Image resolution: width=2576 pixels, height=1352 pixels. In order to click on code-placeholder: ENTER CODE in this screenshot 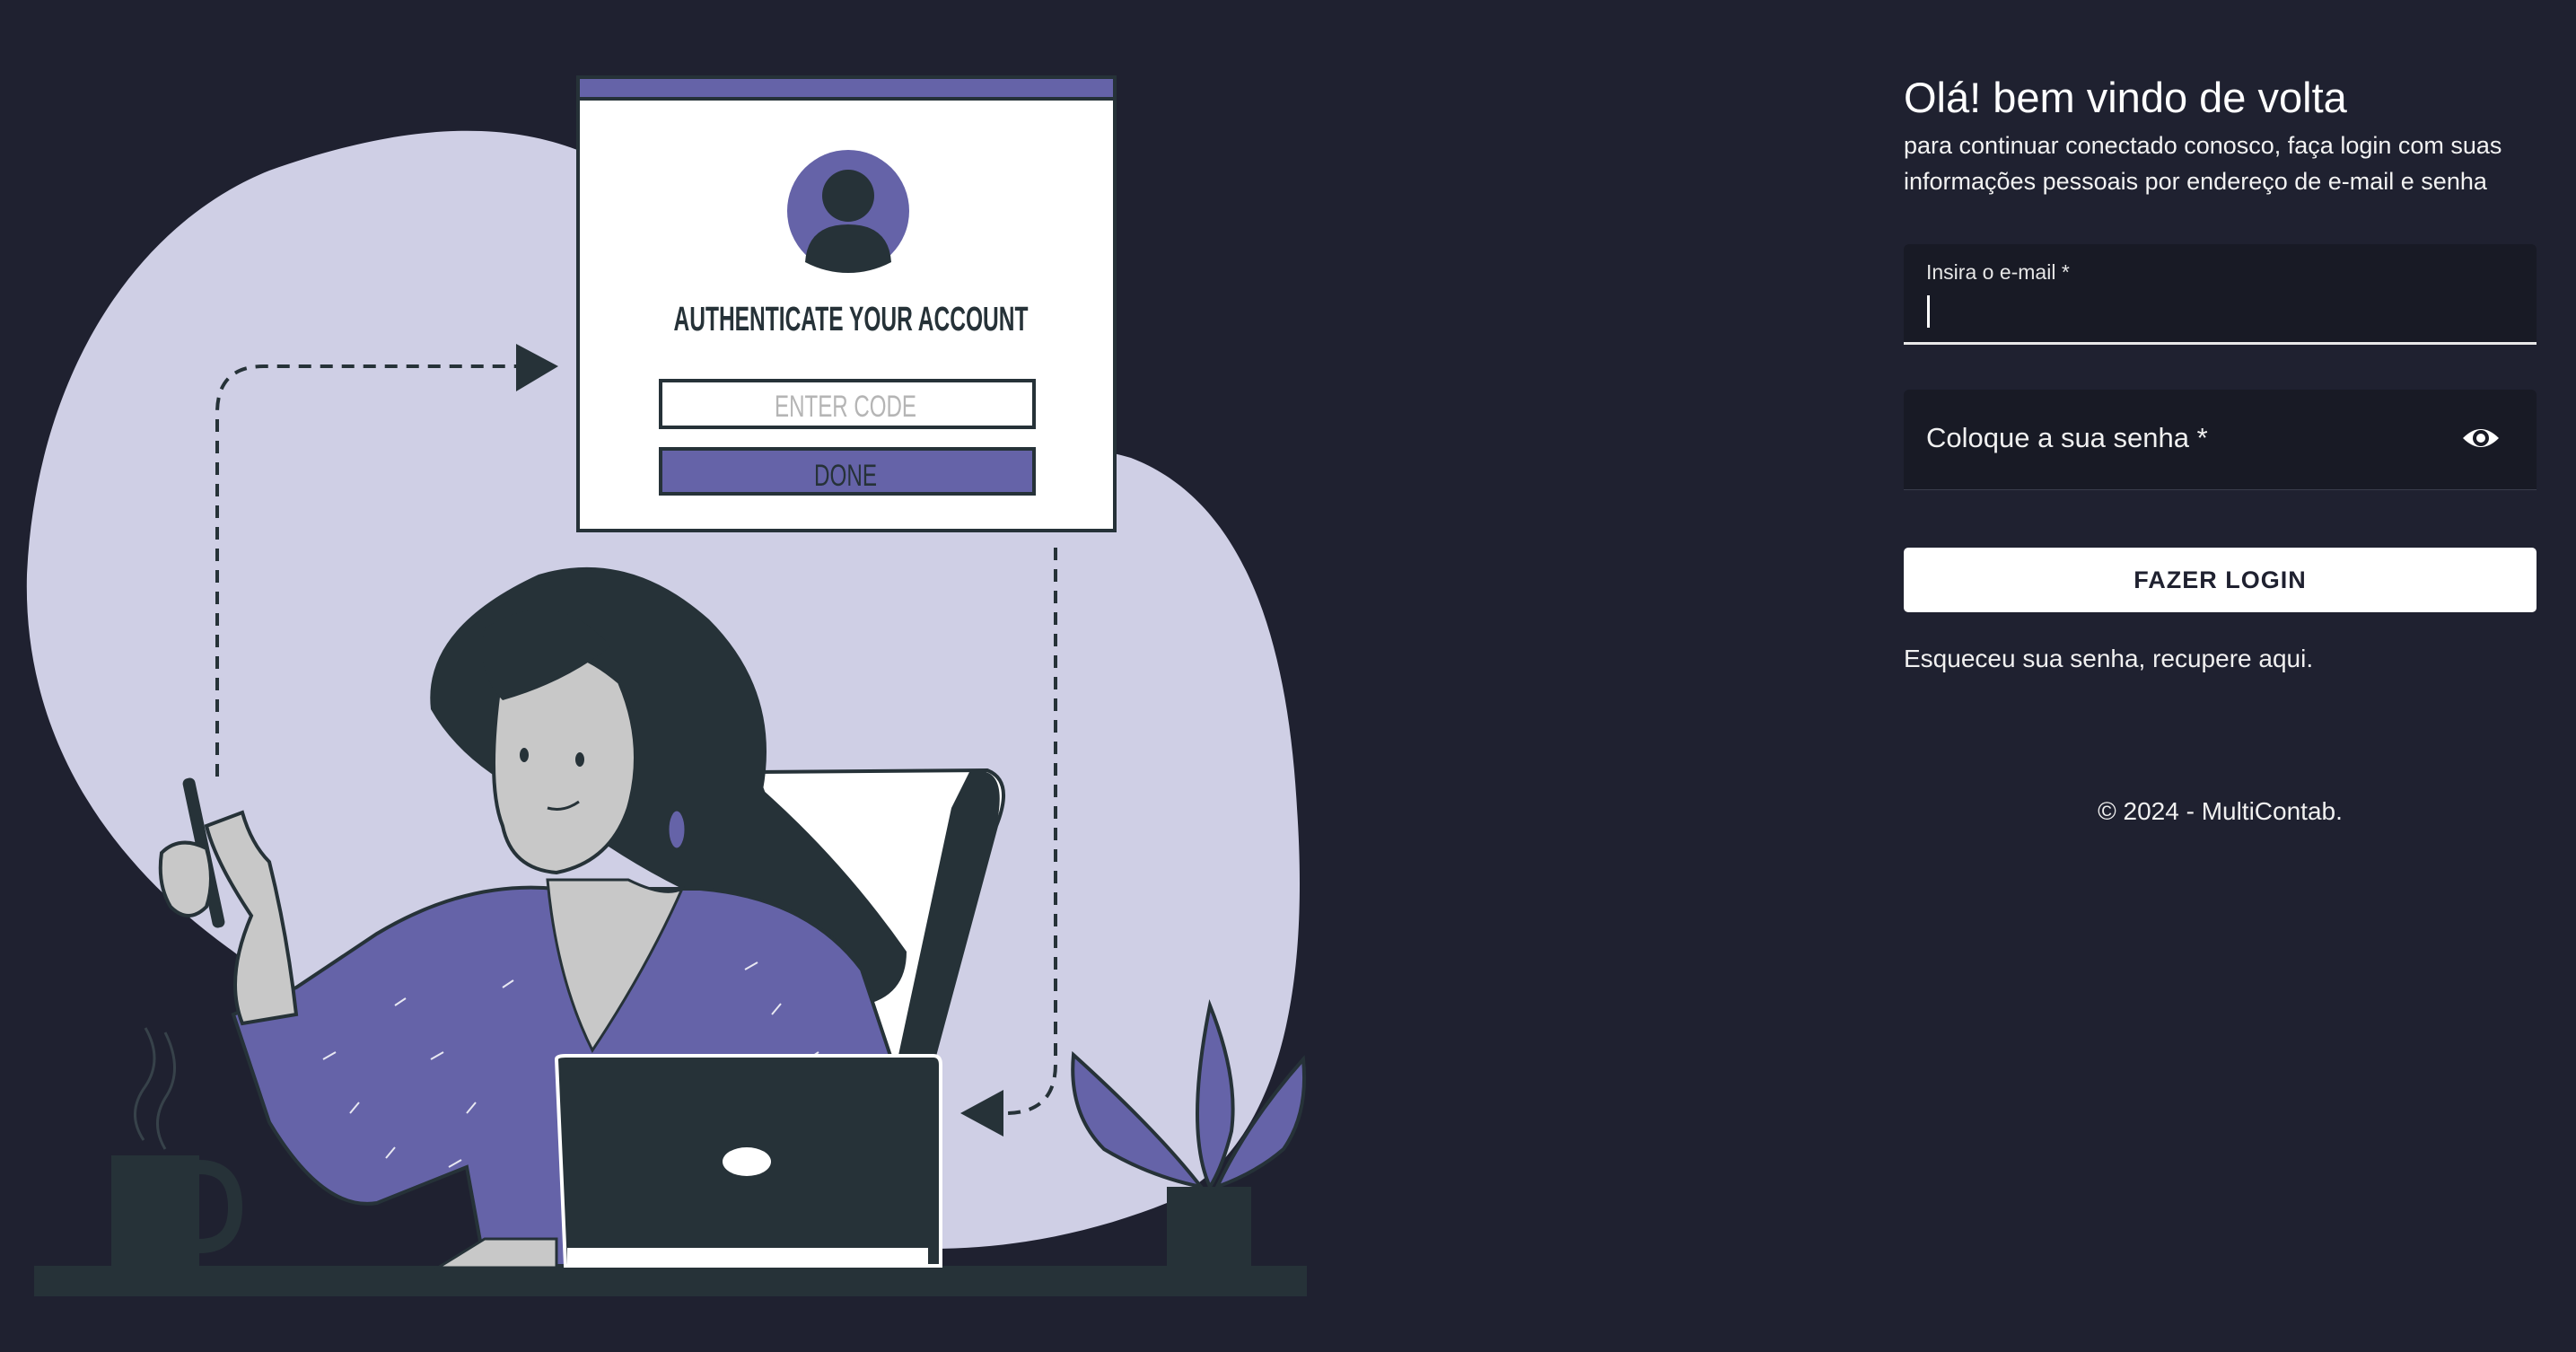, I will do `click(845, 407)`.